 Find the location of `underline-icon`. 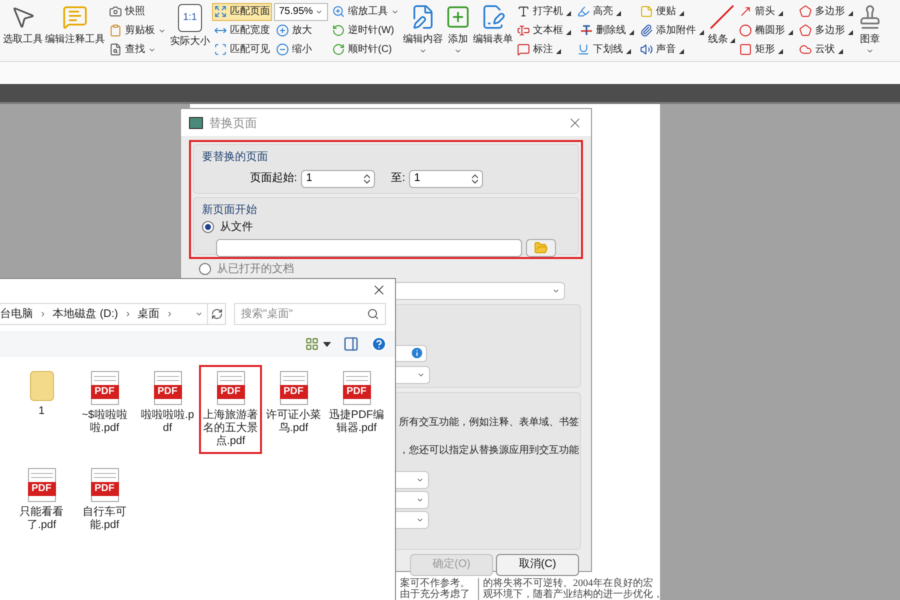

underline-icon is located at coordinates (583, 49).